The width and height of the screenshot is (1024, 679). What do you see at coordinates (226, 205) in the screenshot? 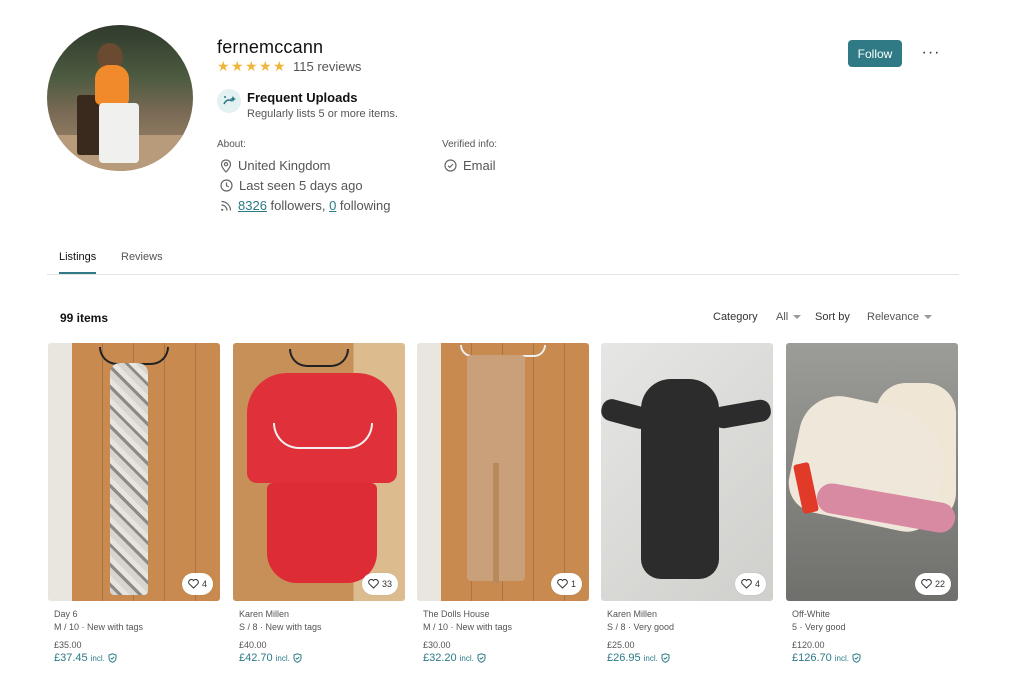
I see `rss-icon` at bounding box center [226, 205].